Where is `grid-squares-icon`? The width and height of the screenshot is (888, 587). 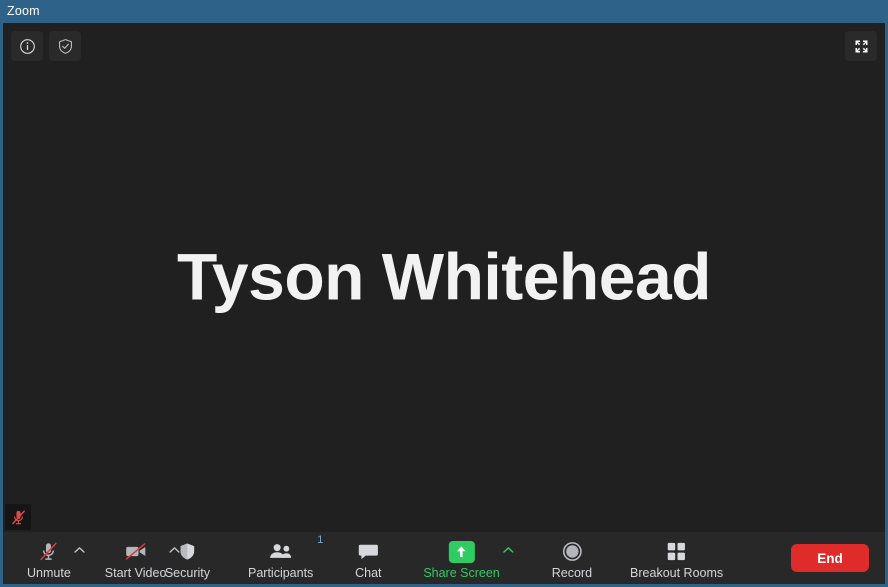
grid-squares-icon is located at coordinates (676, 552).